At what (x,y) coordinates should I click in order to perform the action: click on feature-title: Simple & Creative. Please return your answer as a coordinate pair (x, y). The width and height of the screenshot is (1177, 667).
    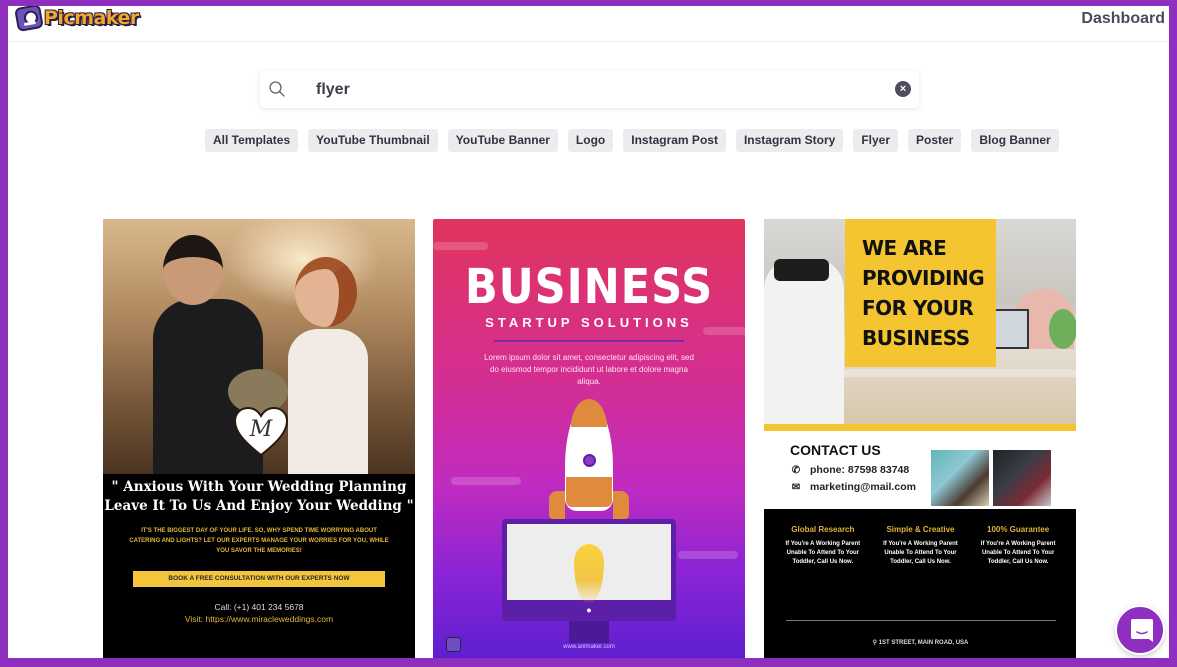
    Looking at the image, I should click on (920, 529).